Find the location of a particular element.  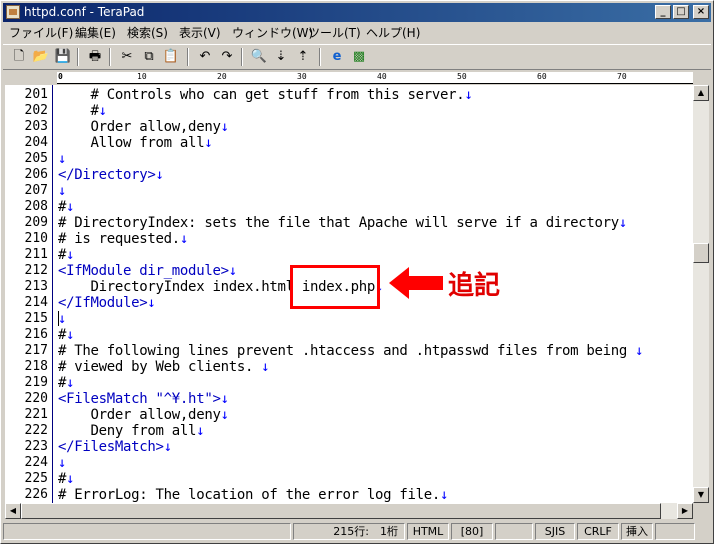

maximize-button: □ is located at coordinates (681, 12).